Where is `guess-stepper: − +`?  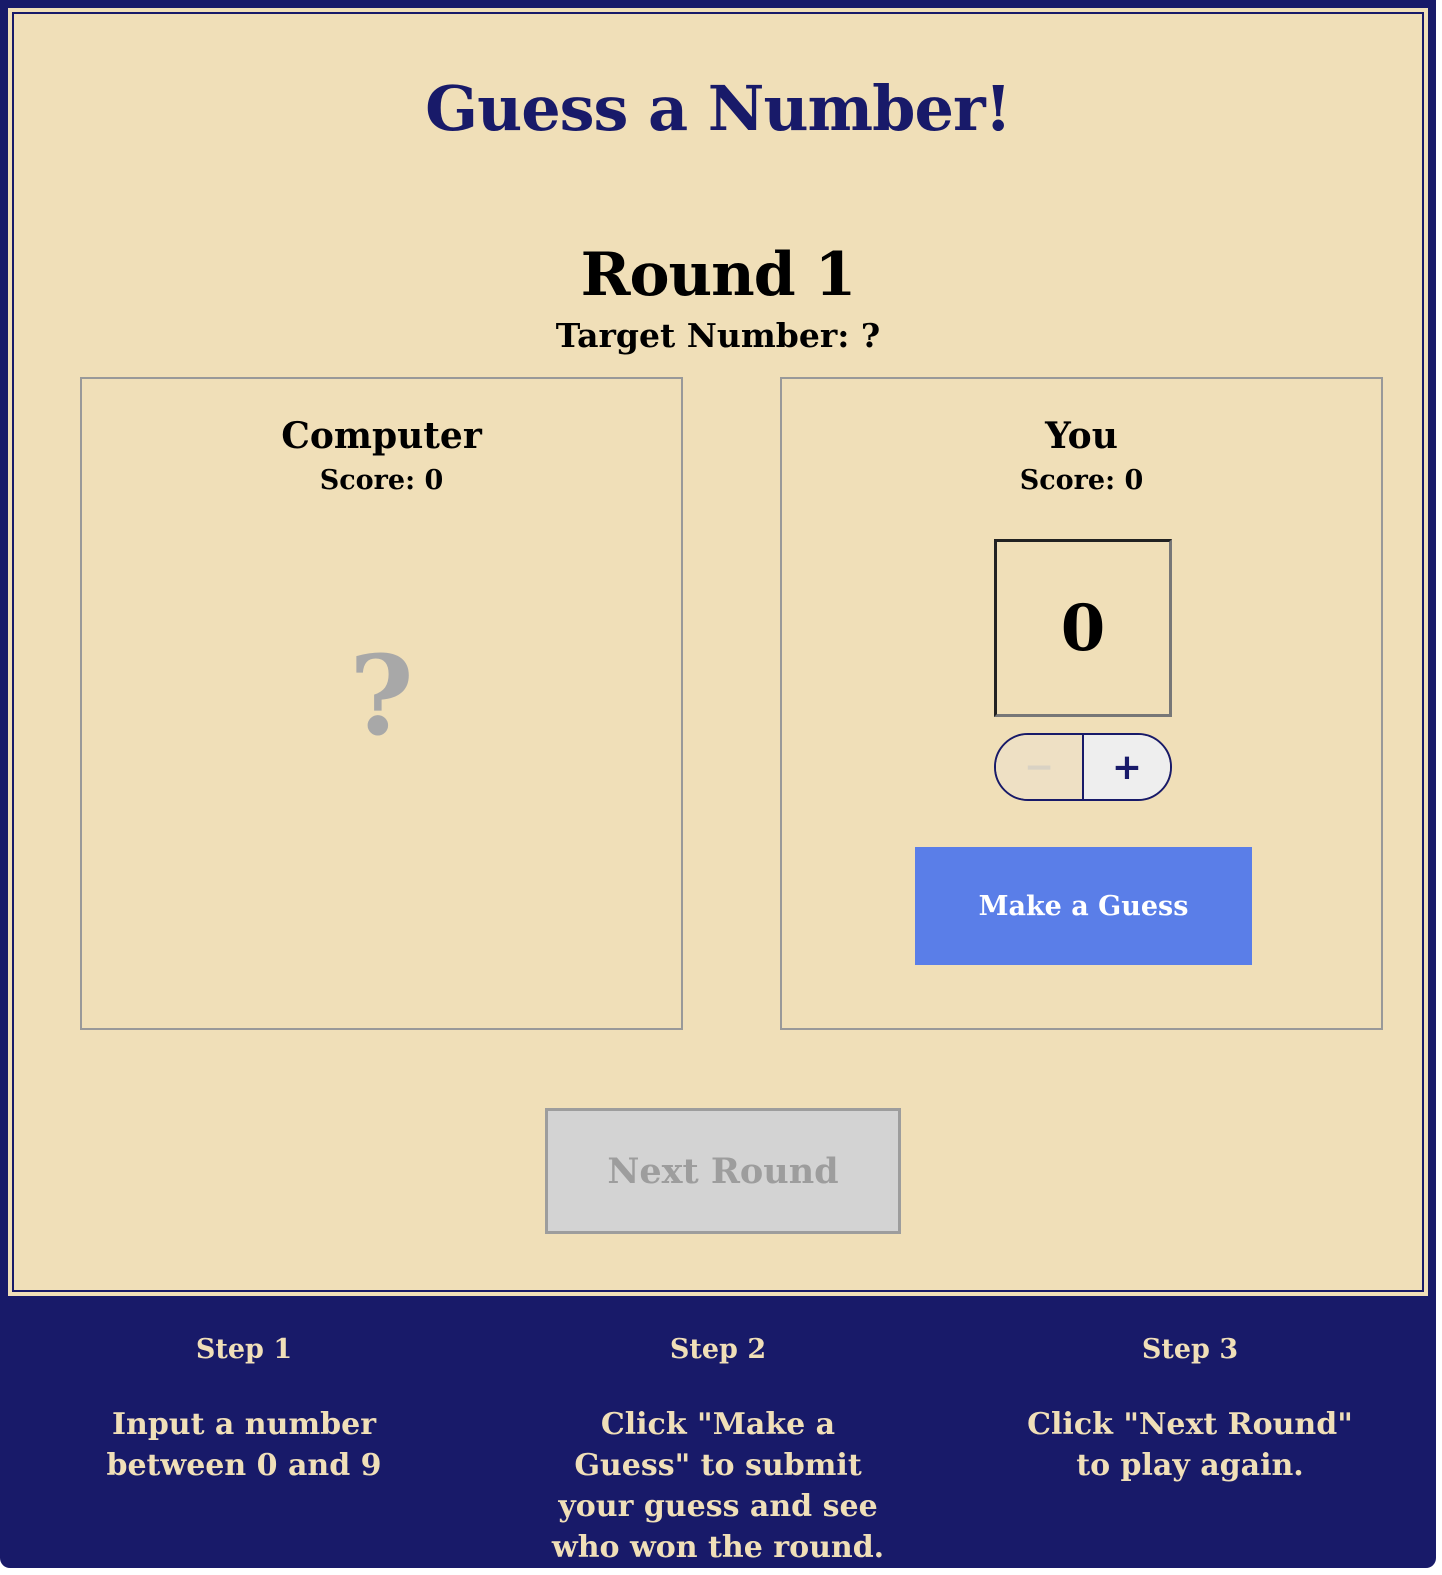 guess-stepper: − + is located at coordinates (1083, 767).